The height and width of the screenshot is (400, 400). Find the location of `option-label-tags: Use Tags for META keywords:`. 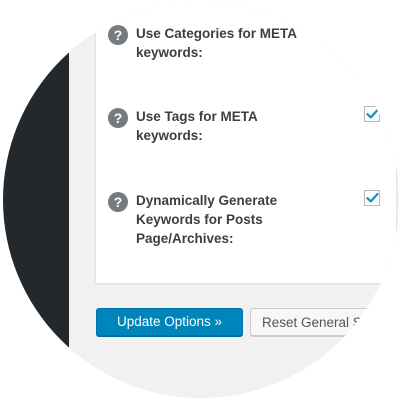

option-label-tags: Use Tags for META keywords: is located at coordinates (197, 126).